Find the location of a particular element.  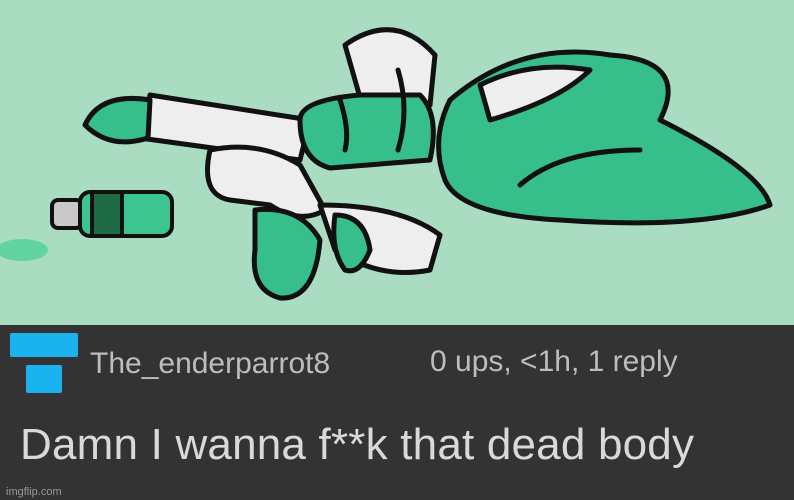

comment-username: The_enderparrot8 is located at coordinates (210, 364).